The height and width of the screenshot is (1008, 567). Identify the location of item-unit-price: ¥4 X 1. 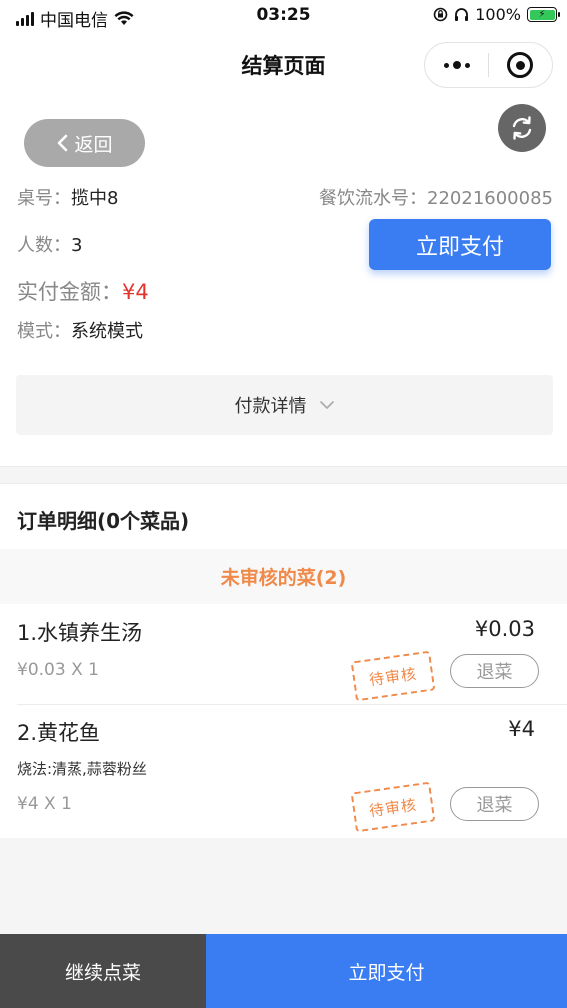
(44, 804).